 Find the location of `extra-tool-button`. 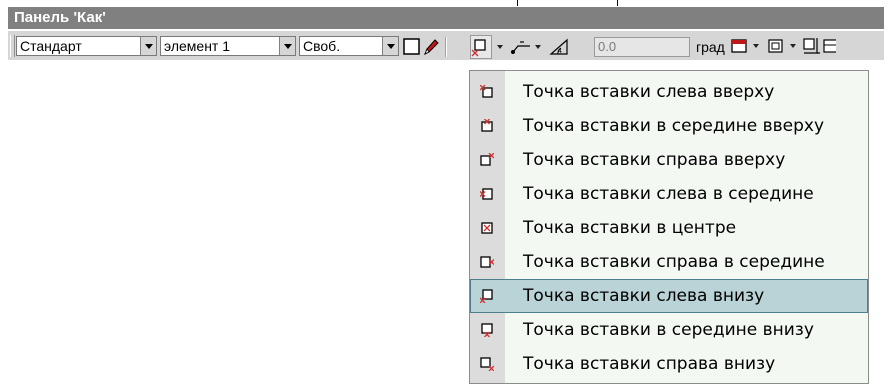

extra-tool-button is located at coordinates (829, 46).